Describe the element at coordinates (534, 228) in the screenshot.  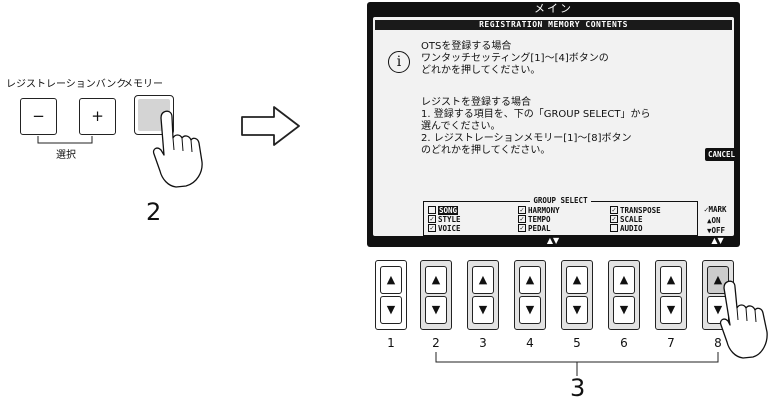
I see `group-item-pedal: ✓ PEDAL` at that location.